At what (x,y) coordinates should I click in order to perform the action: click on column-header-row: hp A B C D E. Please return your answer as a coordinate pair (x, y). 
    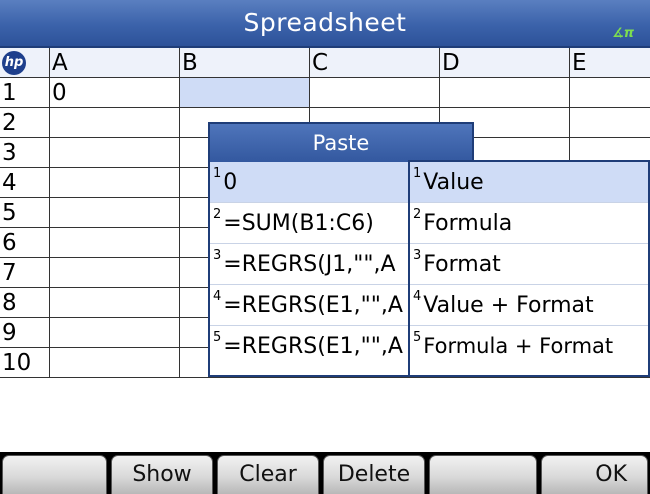
    Looking at the image, I should click on (325, 63).